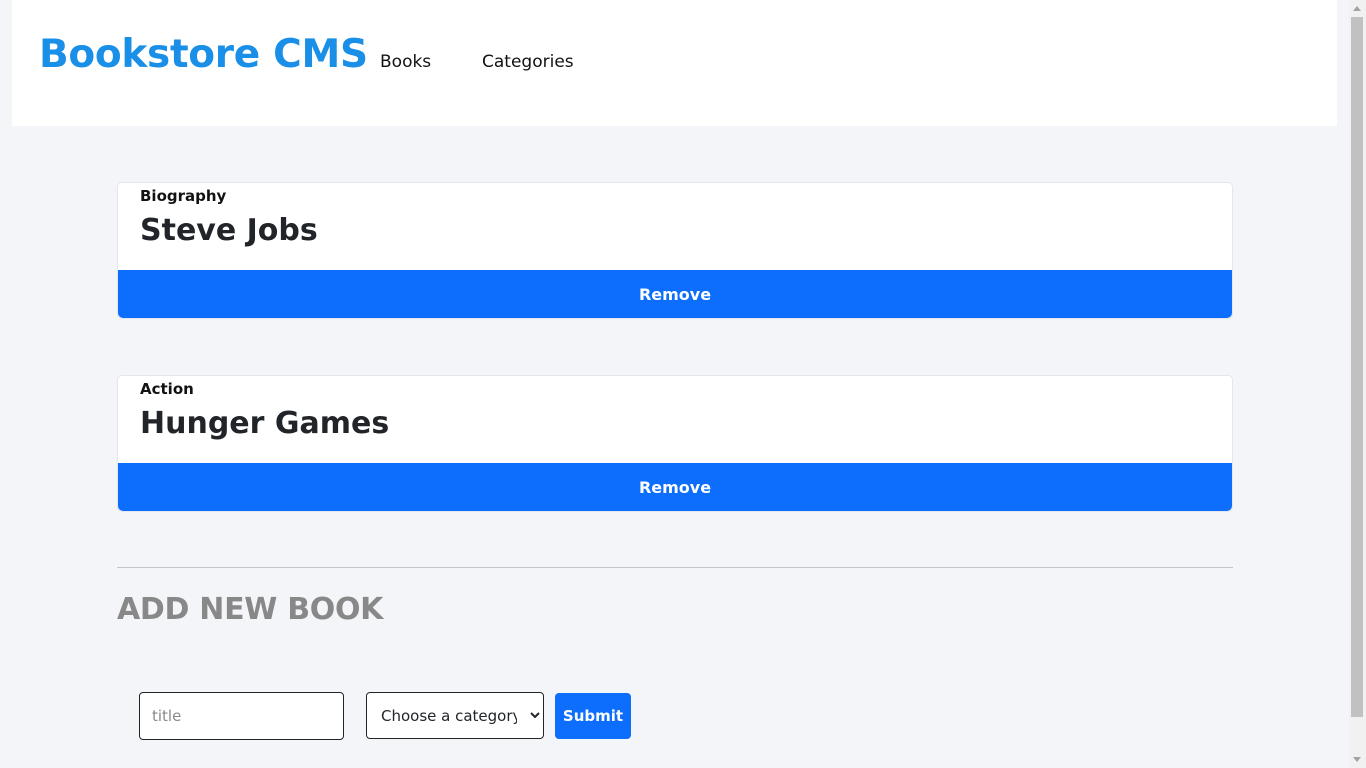 This screenshot has height=768, width=1366. What do you see at coordinates (250, 609) in the screenshot?
I see `add-book-heading: ADD NEW BOOK` at bounding box center [250, 609].